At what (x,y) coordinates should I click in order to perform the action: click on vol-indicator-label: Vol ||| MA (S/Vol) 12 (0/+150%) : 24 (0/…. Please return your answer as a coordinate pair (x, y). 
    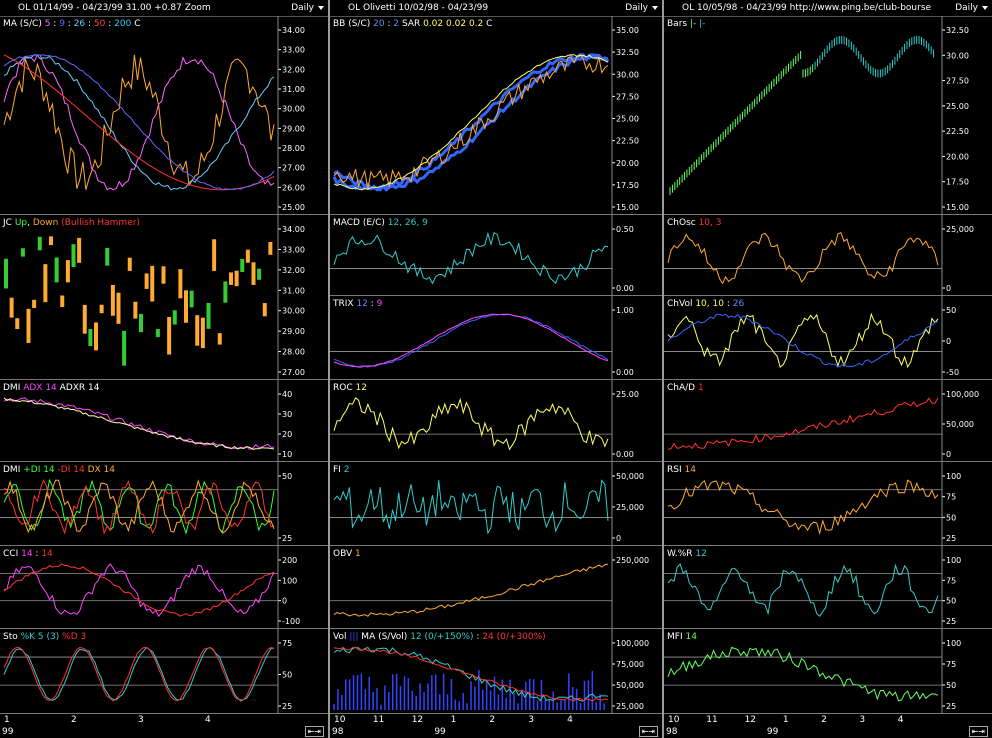
    Looking at the image, I should click on (439, 637).